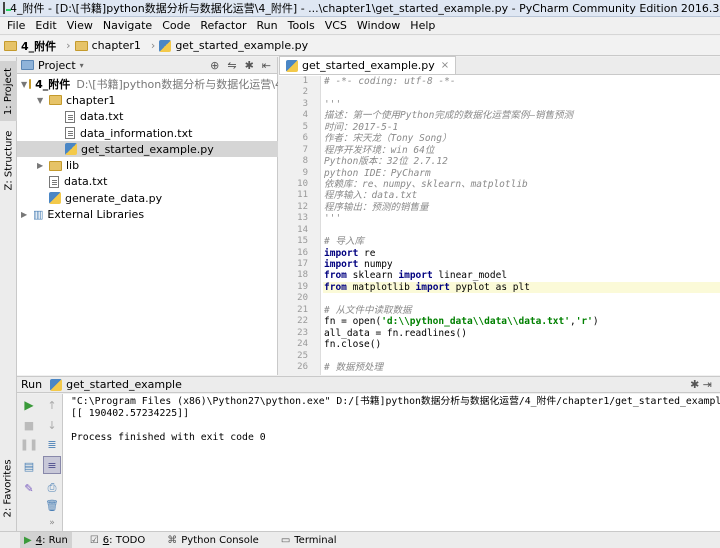 This screenshot has width=720, height=548. Describe the element at coordinates (147, 100) in the screenshot. I see `tree-item: ▼ chapter1` at that location.